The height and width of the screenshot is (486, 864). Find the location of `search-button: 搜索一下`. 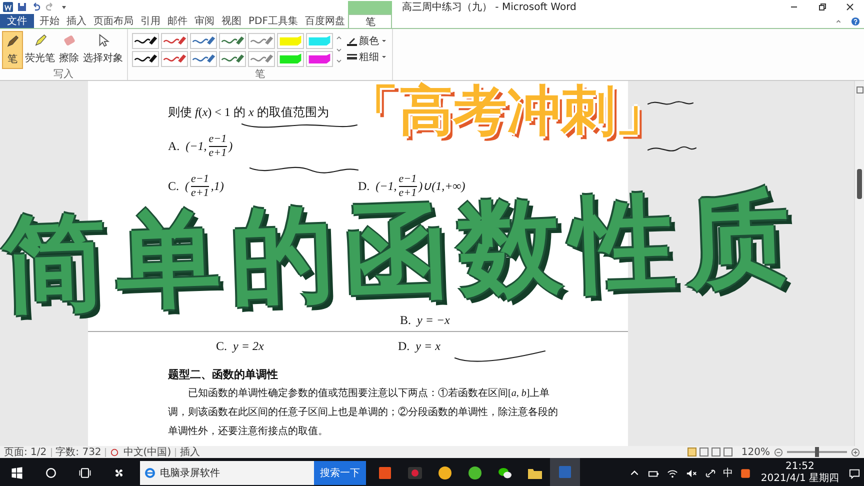

search-button: 搜索一下 is located at coordinates (340, 473).